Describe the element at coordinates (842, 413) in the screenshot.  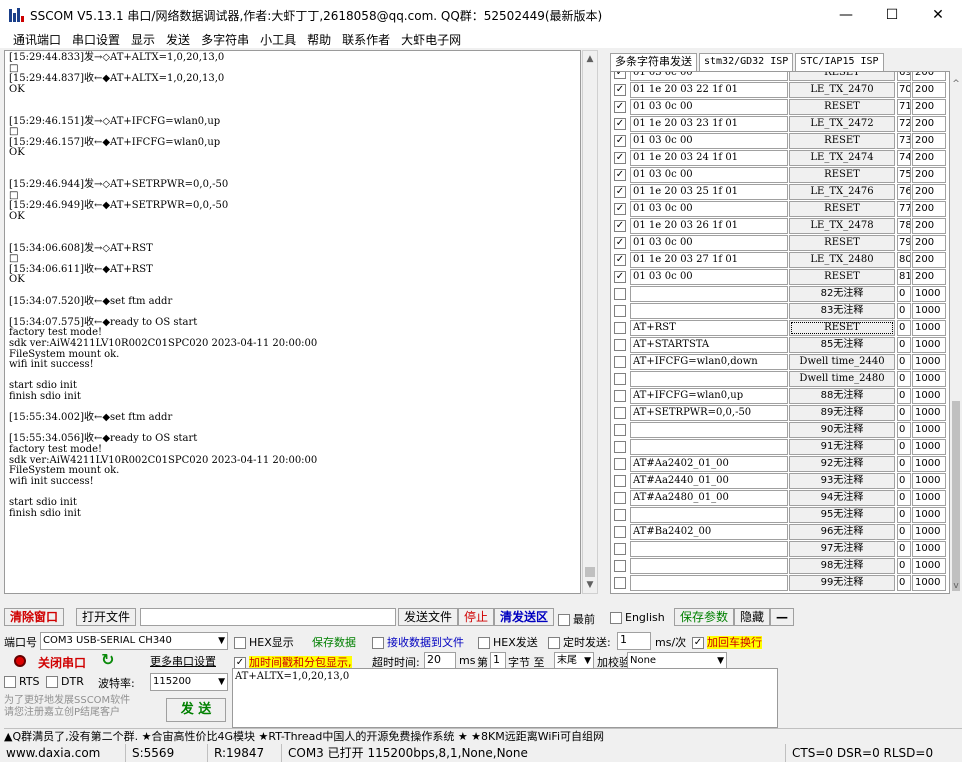
I see `row-send-button: 89无注释` at that location.